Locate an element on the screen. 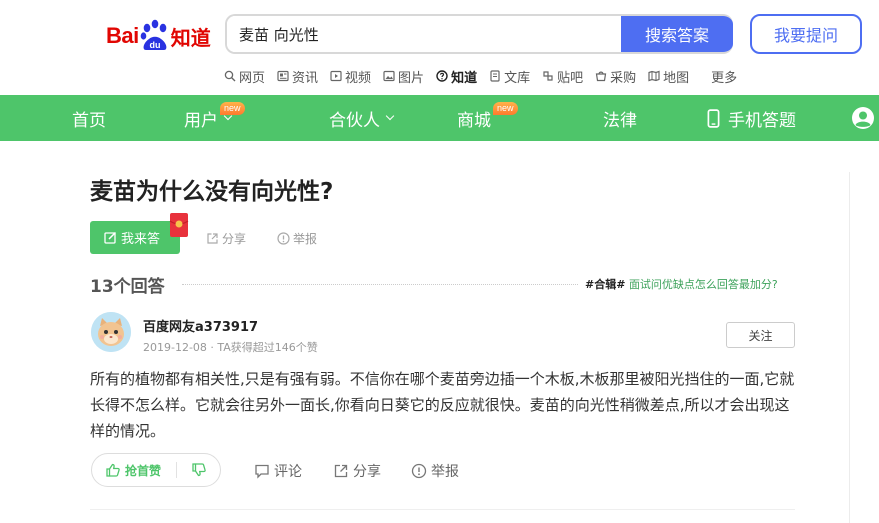 Image resolution: width=879 pixels, height=523 pixels. subnav-item-wenku: 文库 is located at coordinates (509, 76).